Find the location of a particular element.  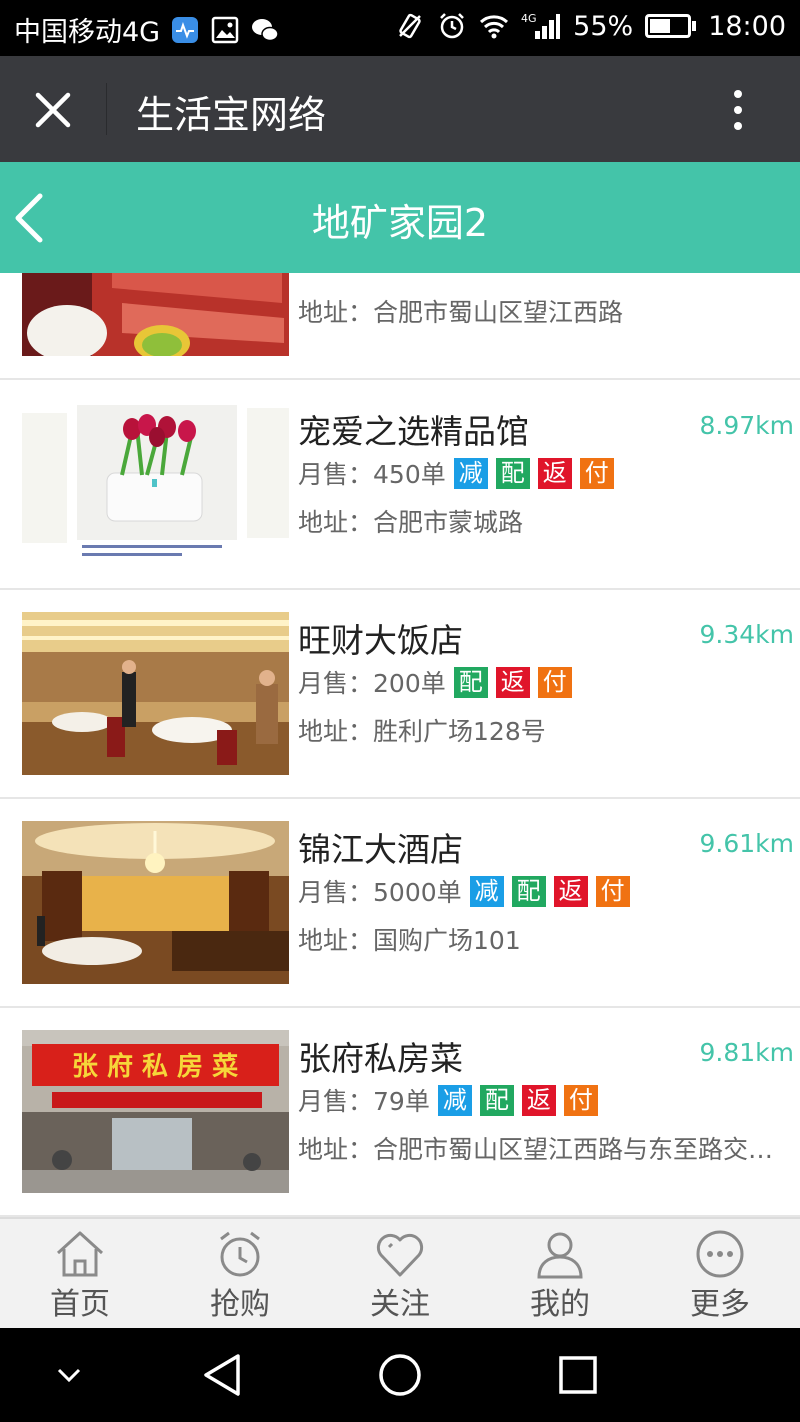

tab-flash-sale: 抢购 is located at coordinates (240, 1273).